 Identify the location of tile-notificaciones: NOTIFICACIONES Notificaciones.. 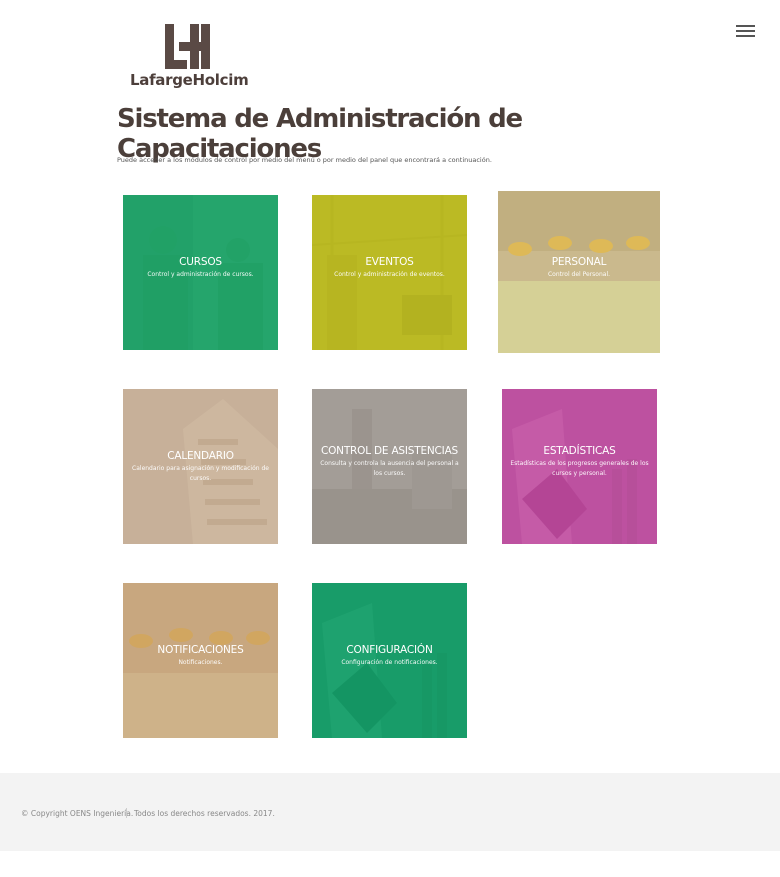
(200, 660).